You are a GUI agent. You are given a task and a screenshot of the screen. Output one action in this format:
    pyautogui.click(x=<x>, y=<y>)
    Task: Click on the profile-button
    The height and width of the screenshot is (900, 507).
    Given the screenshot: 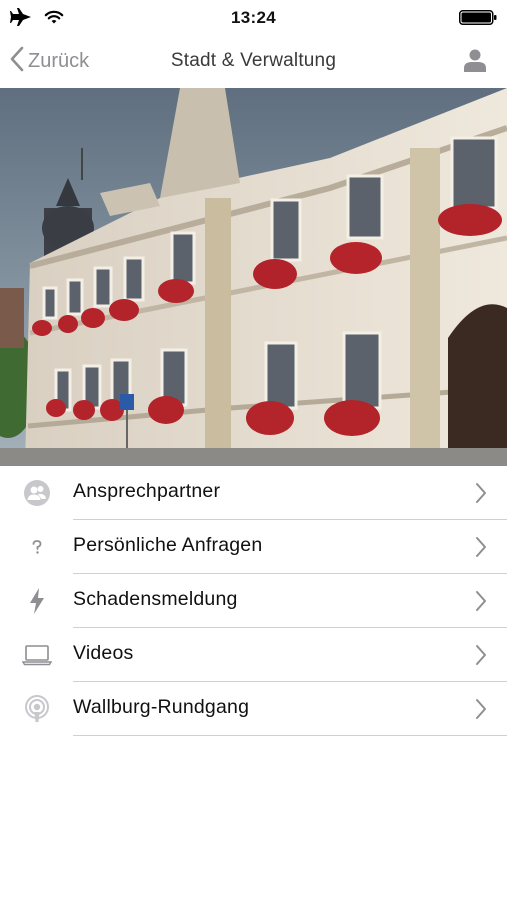 What is the action you would take?
    pyautogui.click(x=475, y=62)
    